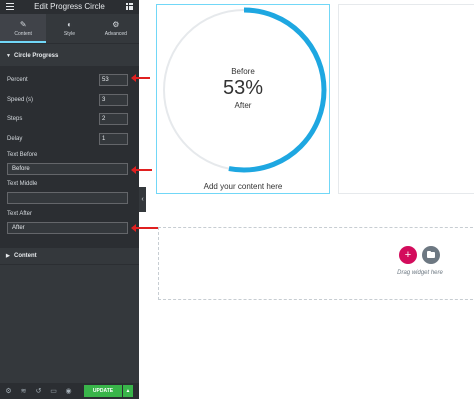 The image size is (474, 399). Describe the element at coordinates (20, 214) in the screenshot. I see `text-after-label: Text After` at that location.